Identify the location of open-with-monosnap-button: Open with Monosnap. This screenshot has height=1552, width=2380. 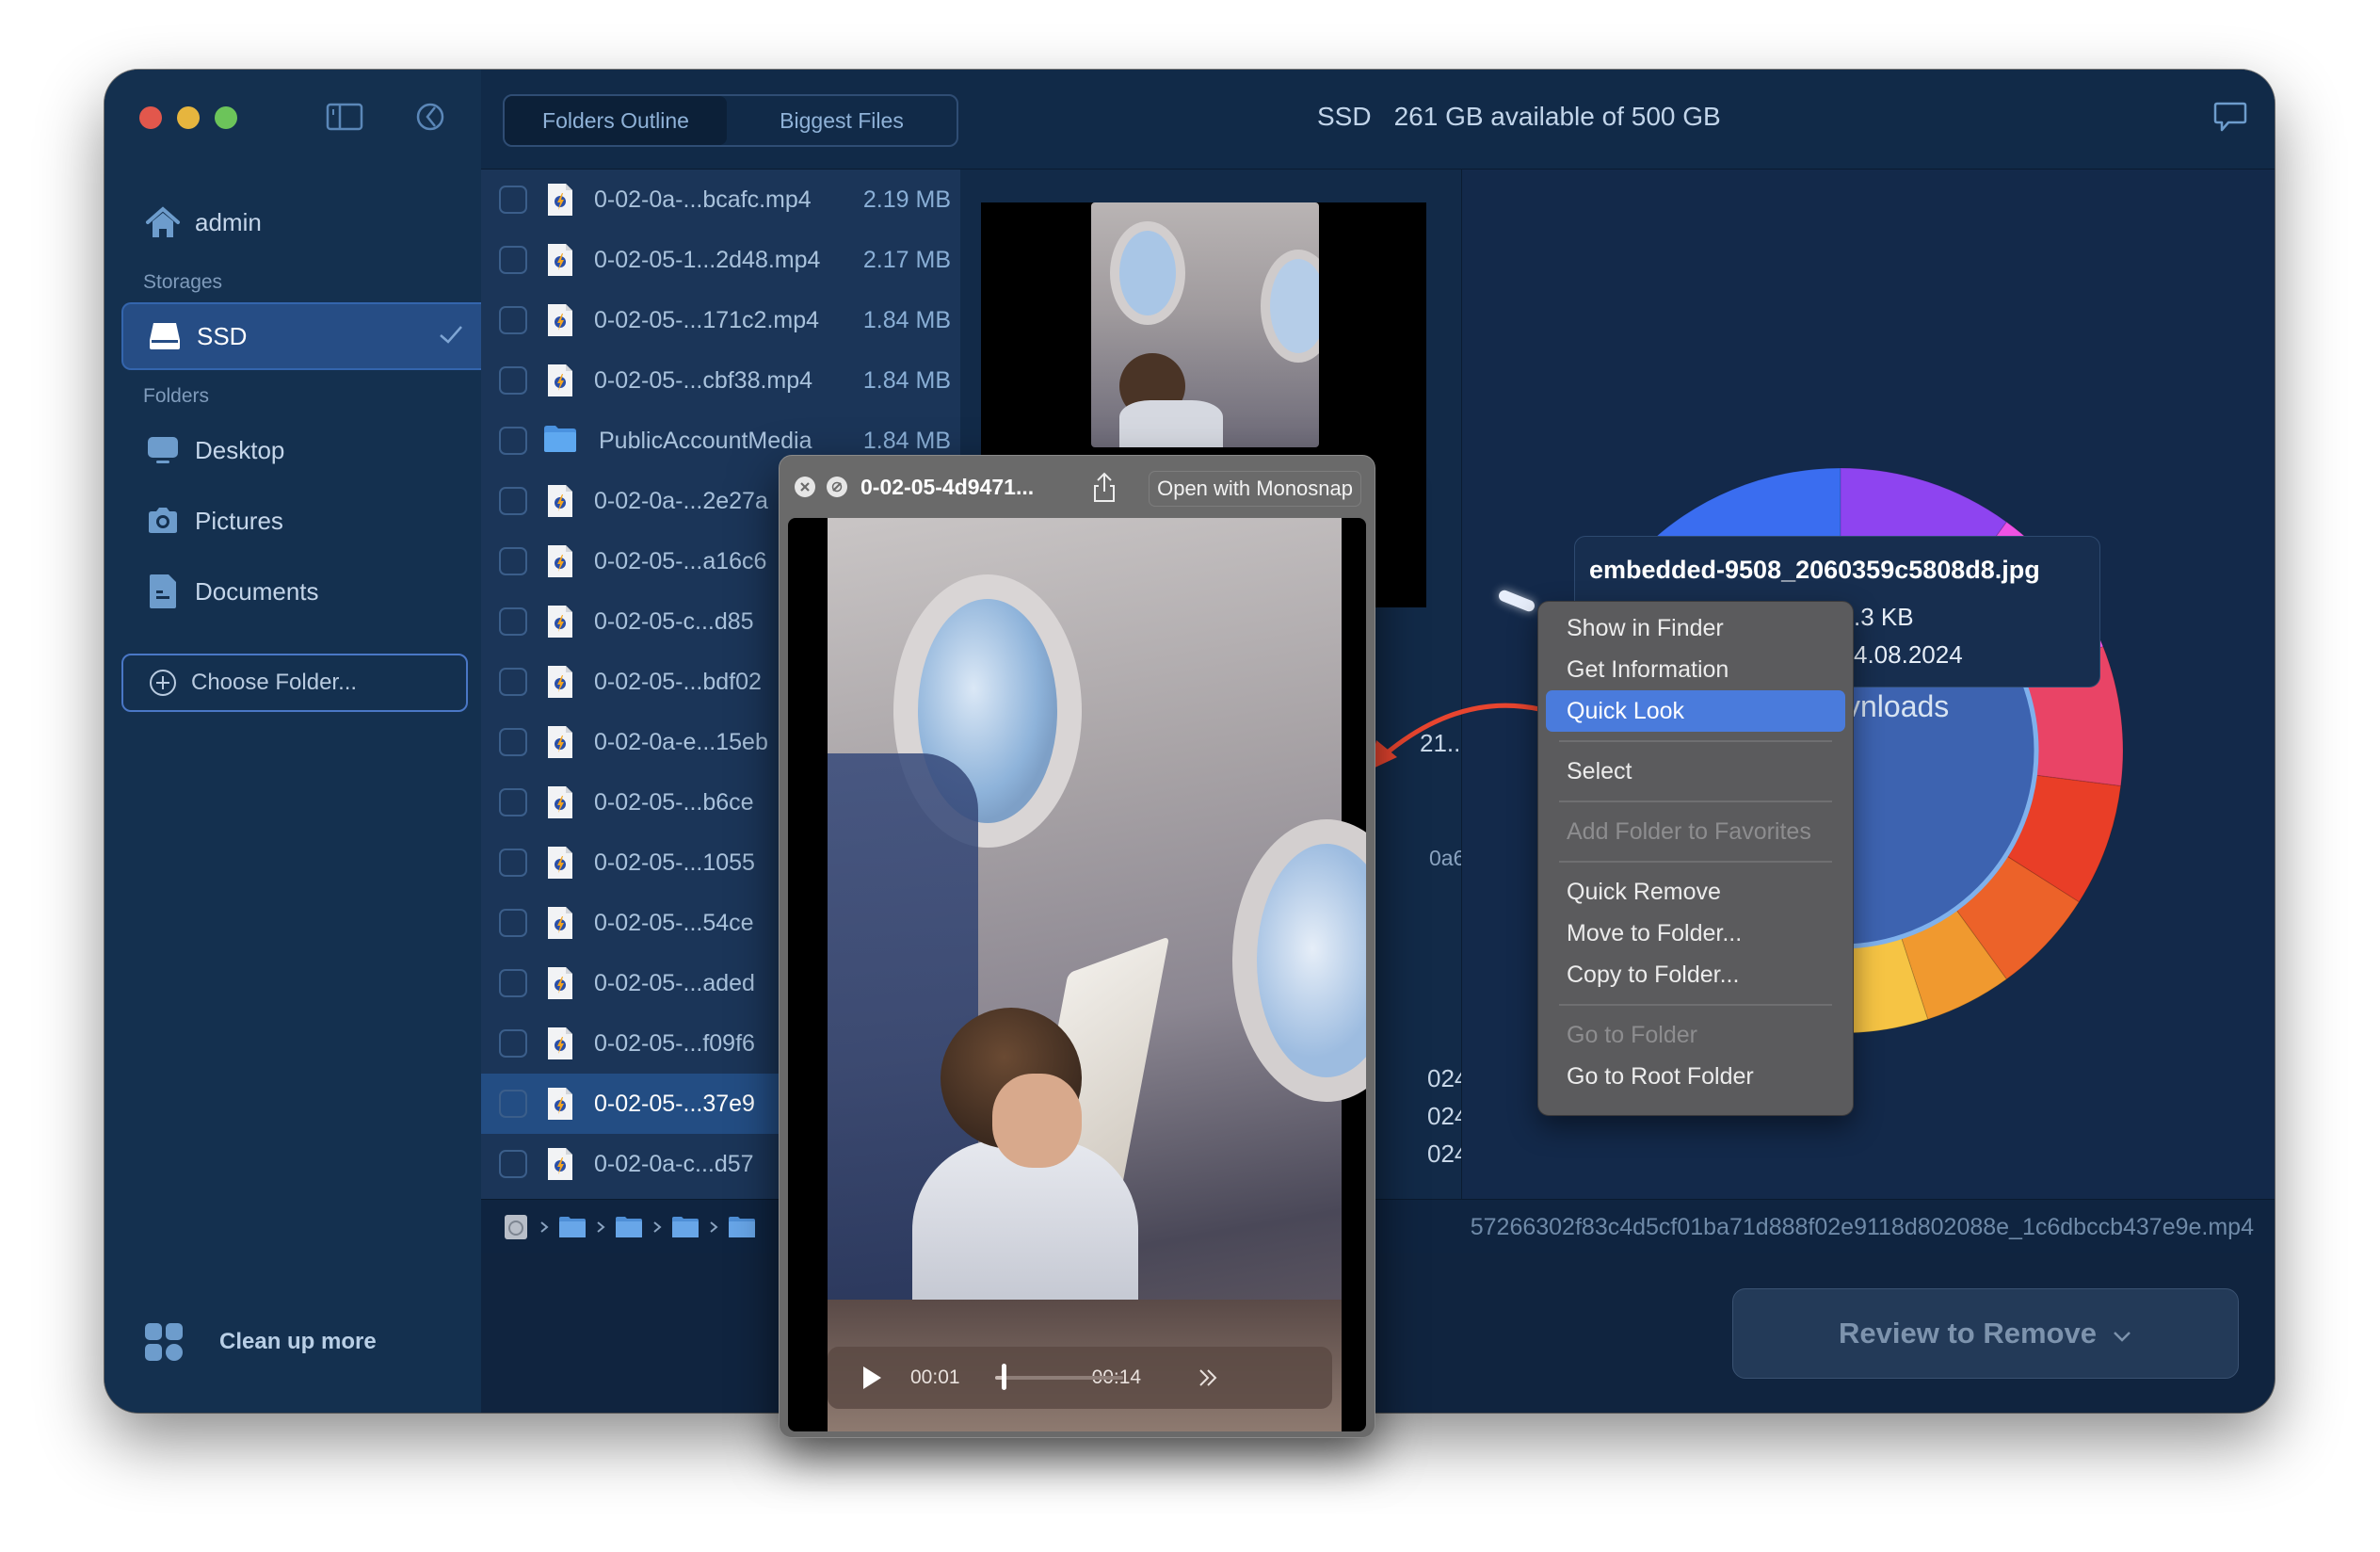
(1255, 489).